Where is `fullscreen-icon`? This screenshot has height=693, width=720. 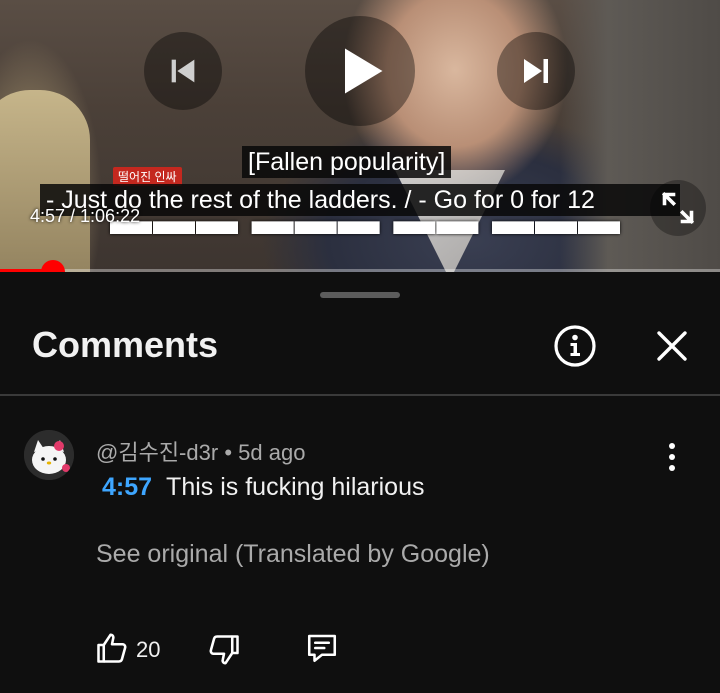 fullscreen-icon is located at coordinates (678, 208).